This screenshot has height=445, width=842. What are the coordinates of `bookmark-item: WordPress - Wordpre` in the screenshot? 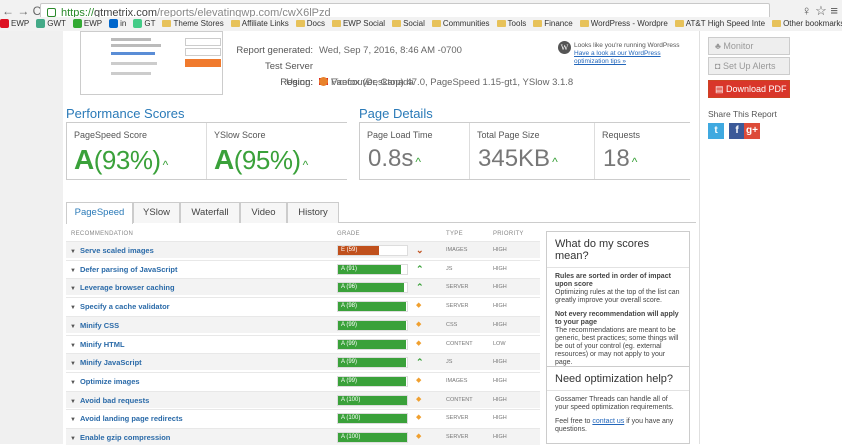 It's located at (623, 23).